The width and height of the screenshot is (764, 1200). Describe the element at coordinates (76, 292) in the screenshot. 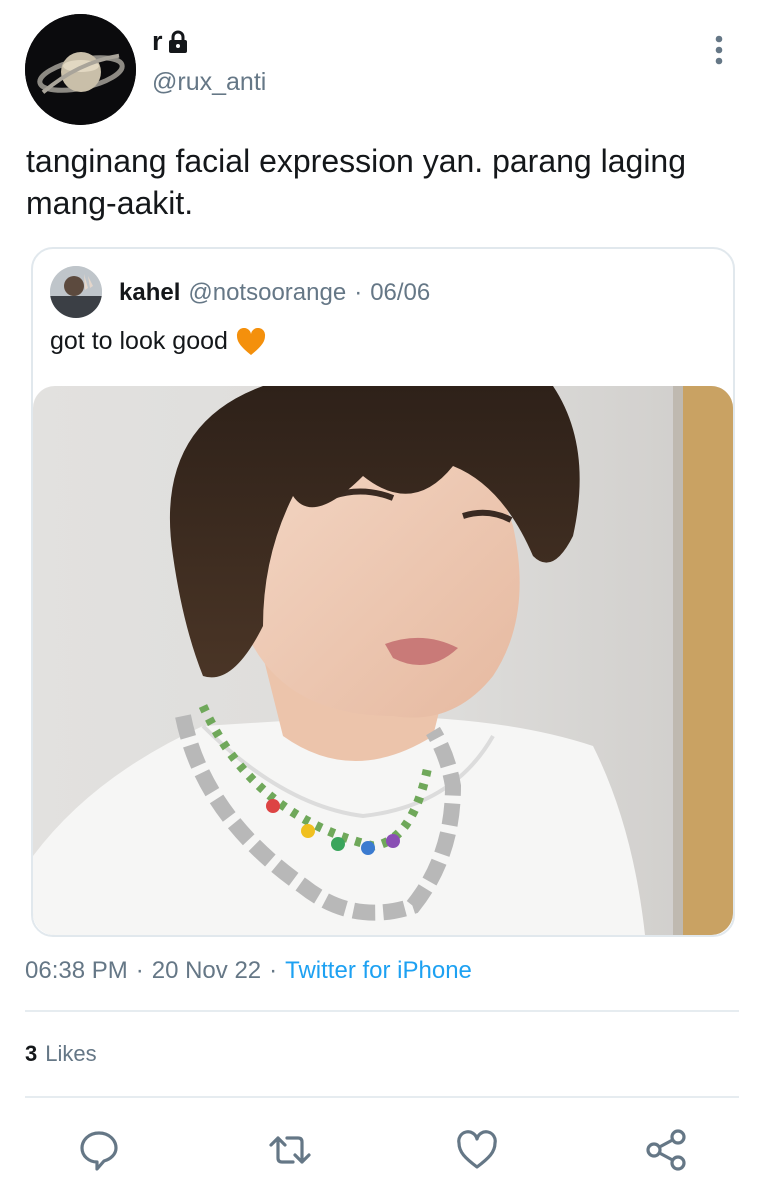

I see `quoted-avatar` at that location.